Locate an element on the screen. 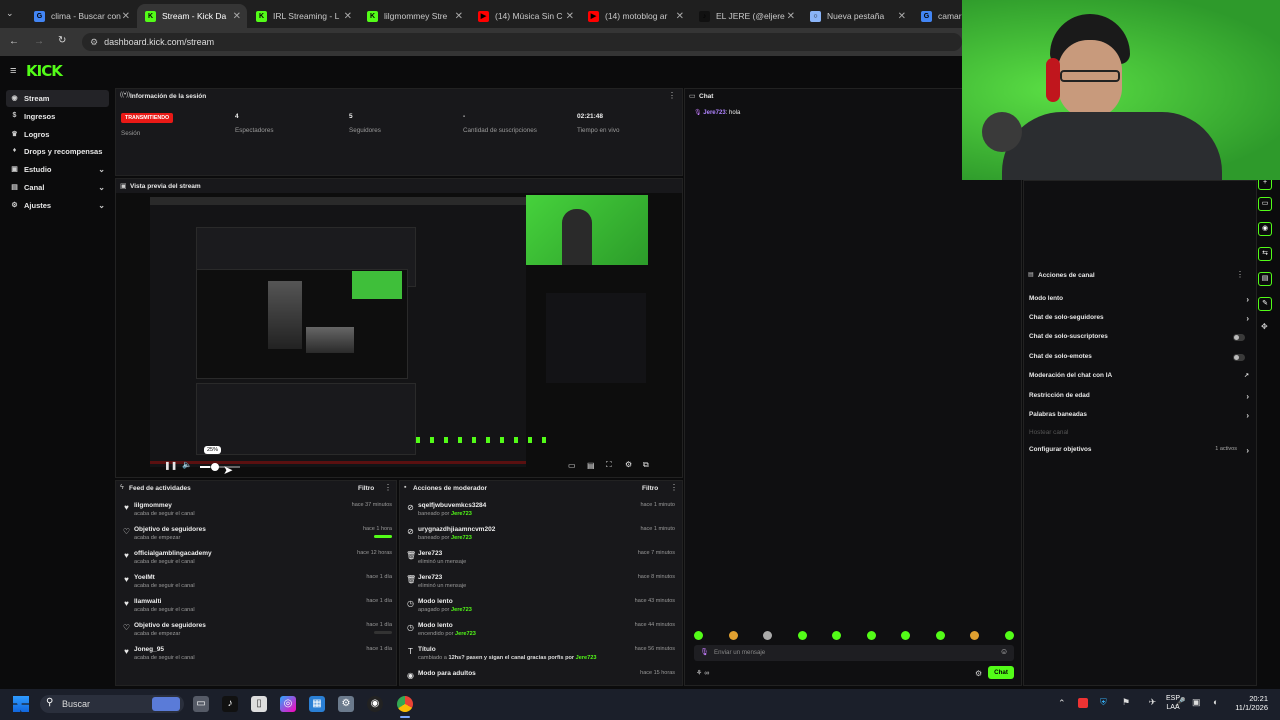 The image size is (1280, 720). channel-action-item: Moderación del chat con IA ↗ is located at coordinates (1139, 379).